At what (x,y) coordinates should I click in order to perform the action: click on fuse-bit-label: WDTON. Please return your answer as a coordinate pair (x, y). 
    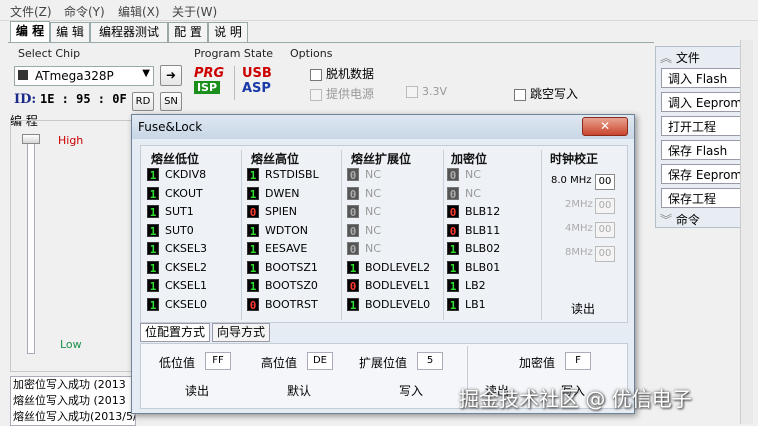
    Looking at the image, I should click on (286, 230).